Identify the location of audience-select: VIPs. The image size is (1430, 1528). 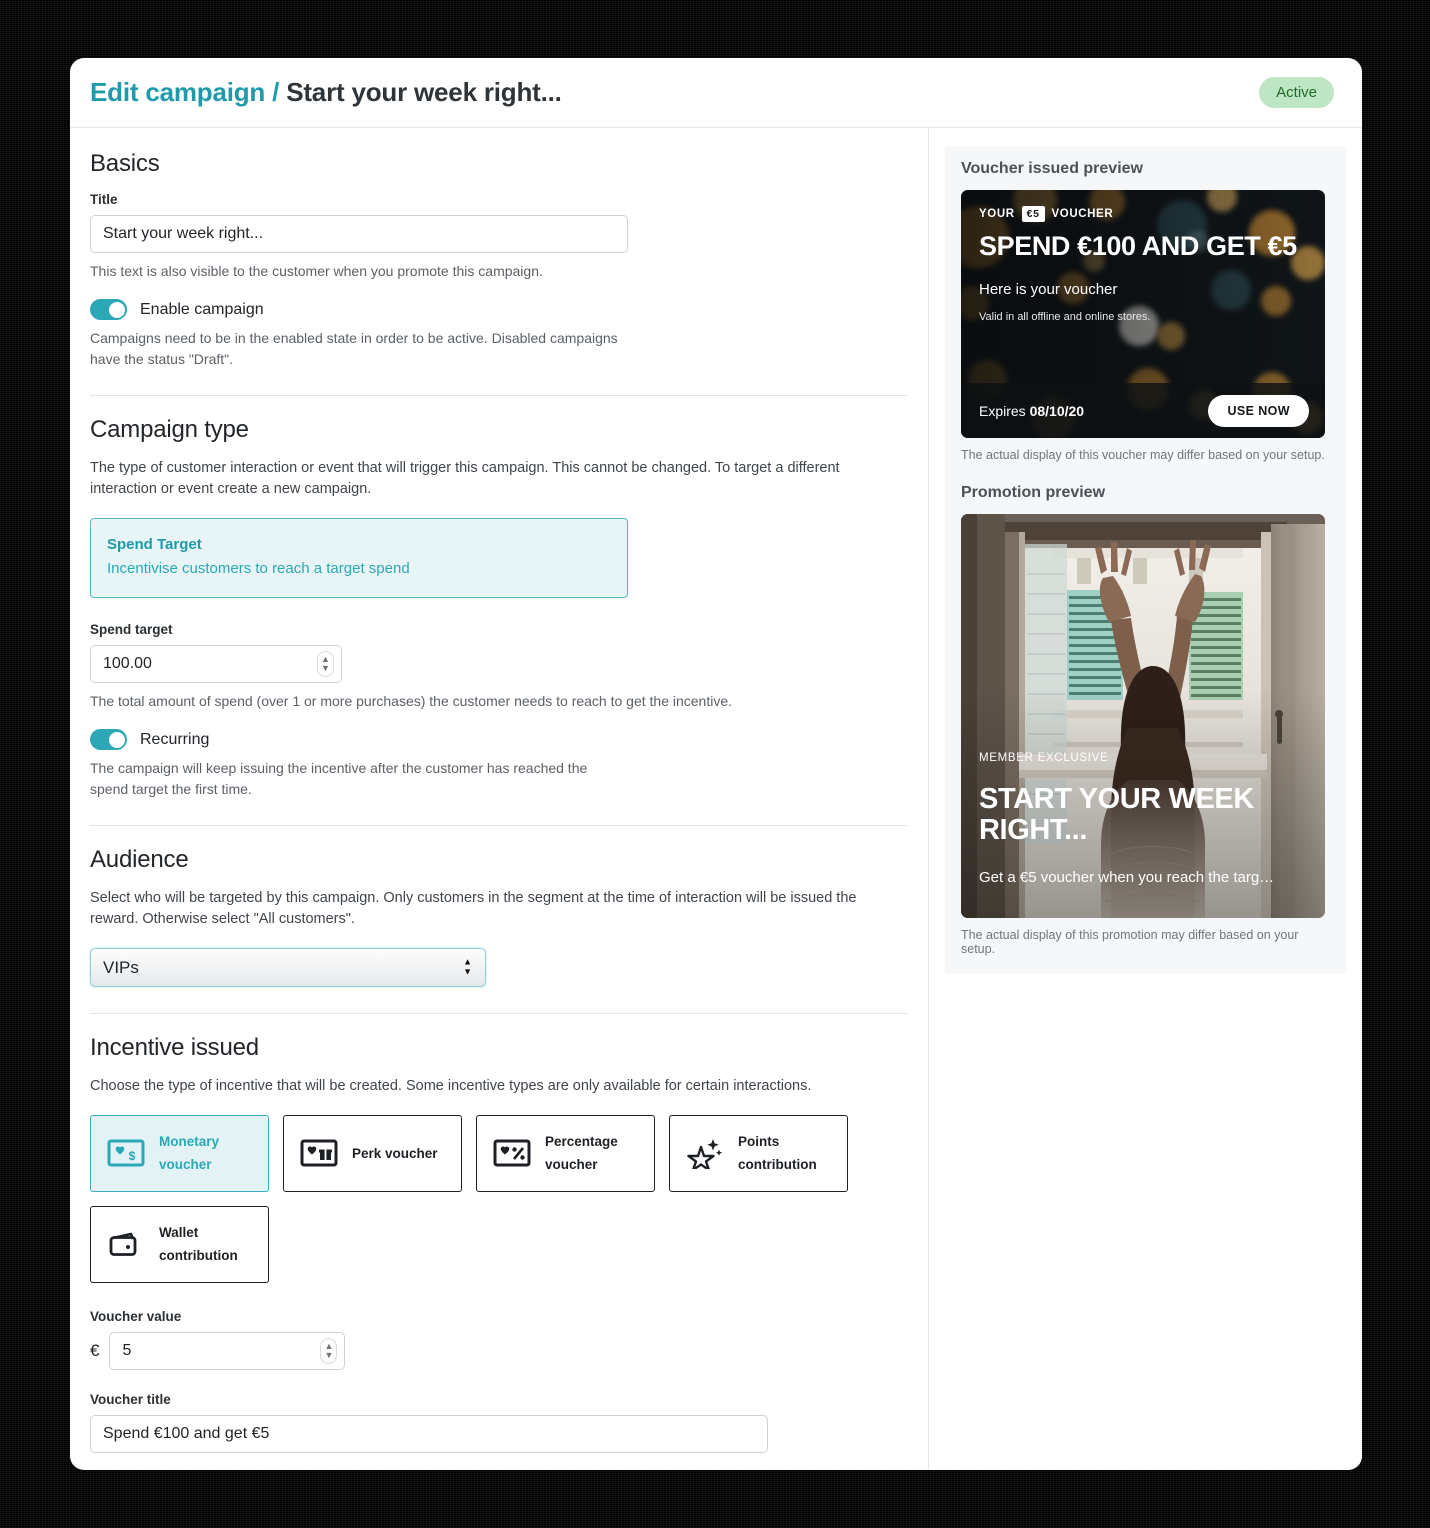
(288, 967).